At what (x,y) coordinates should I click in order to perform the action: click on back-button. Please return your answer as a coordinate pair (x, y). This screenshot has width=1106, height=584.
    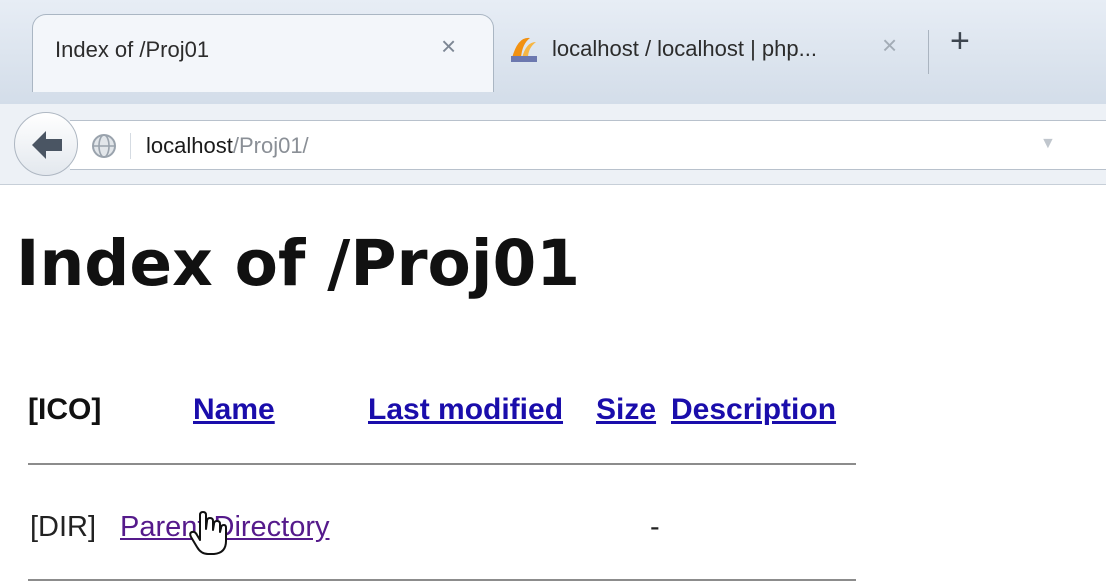
    Looking at the image, I should click on (46, 144).